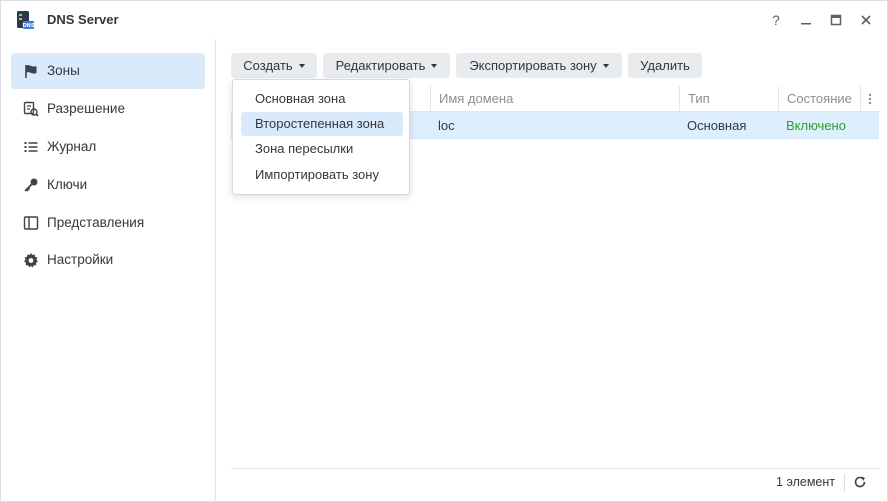  What do you see at coordinates (555, 482) in the screenshot?
I see `grid-footer: 1 элемент` at bounding box center [555, 482].